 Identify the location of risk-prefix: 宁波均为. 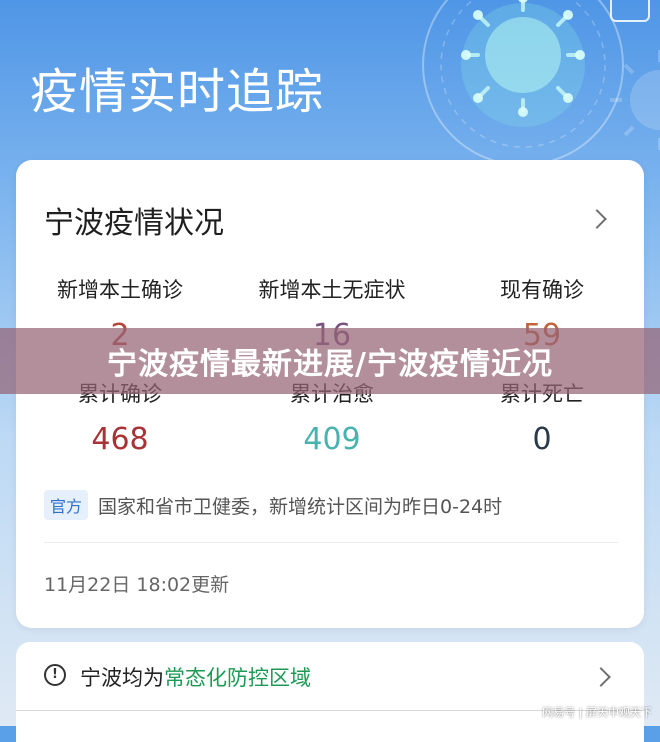
(122, 678).